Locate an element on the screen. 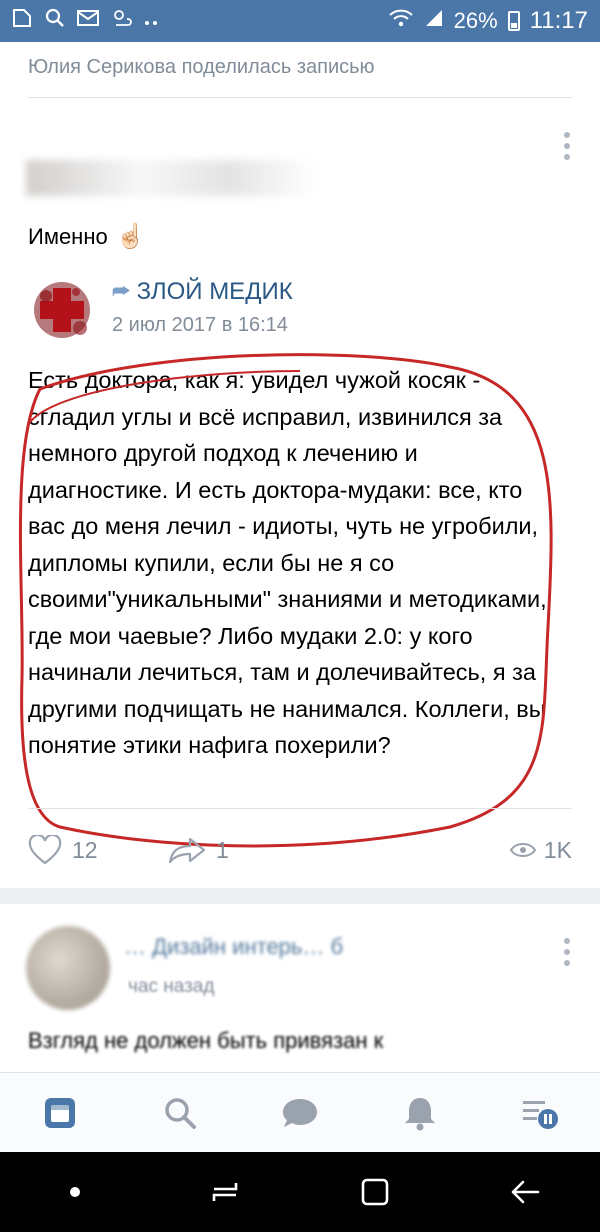  post-text-label: Именно is located at coordinates (68, 236).